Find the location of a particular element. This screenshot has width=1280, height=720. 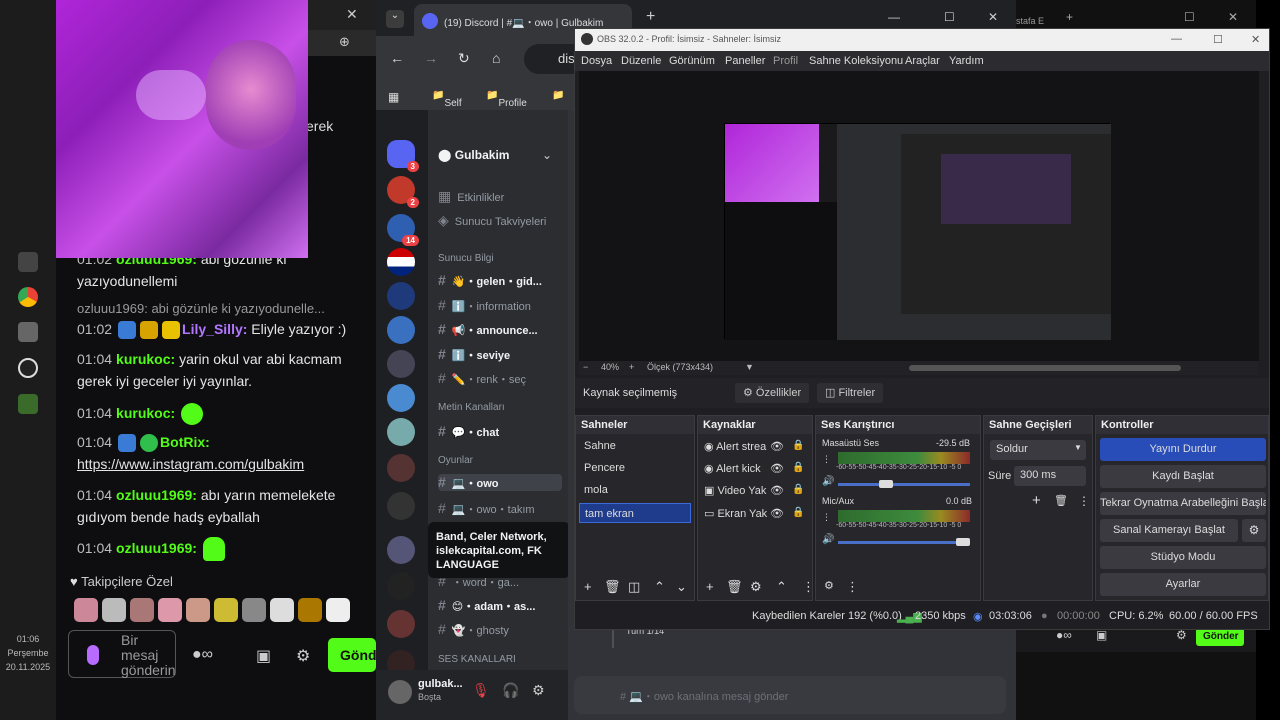

zoom-button: ⊕ is located at coordinates (341, 43).